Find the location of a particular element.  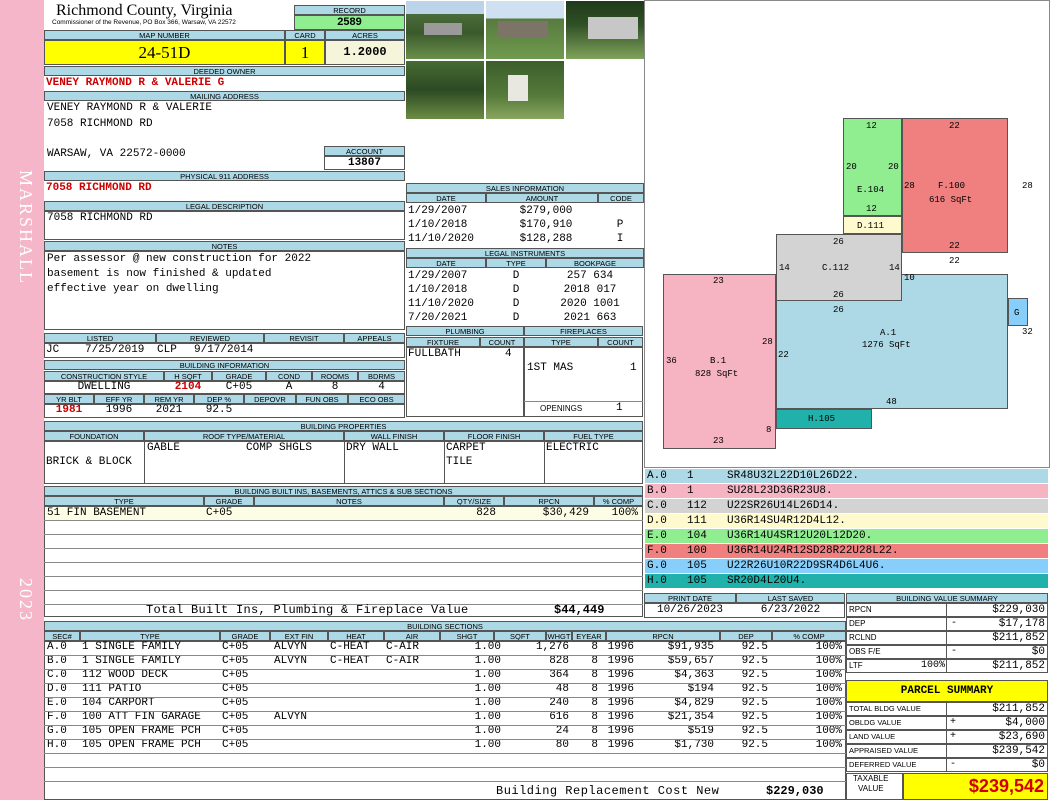

builtins-total: $44,449 is located at coordinates (579, 610).